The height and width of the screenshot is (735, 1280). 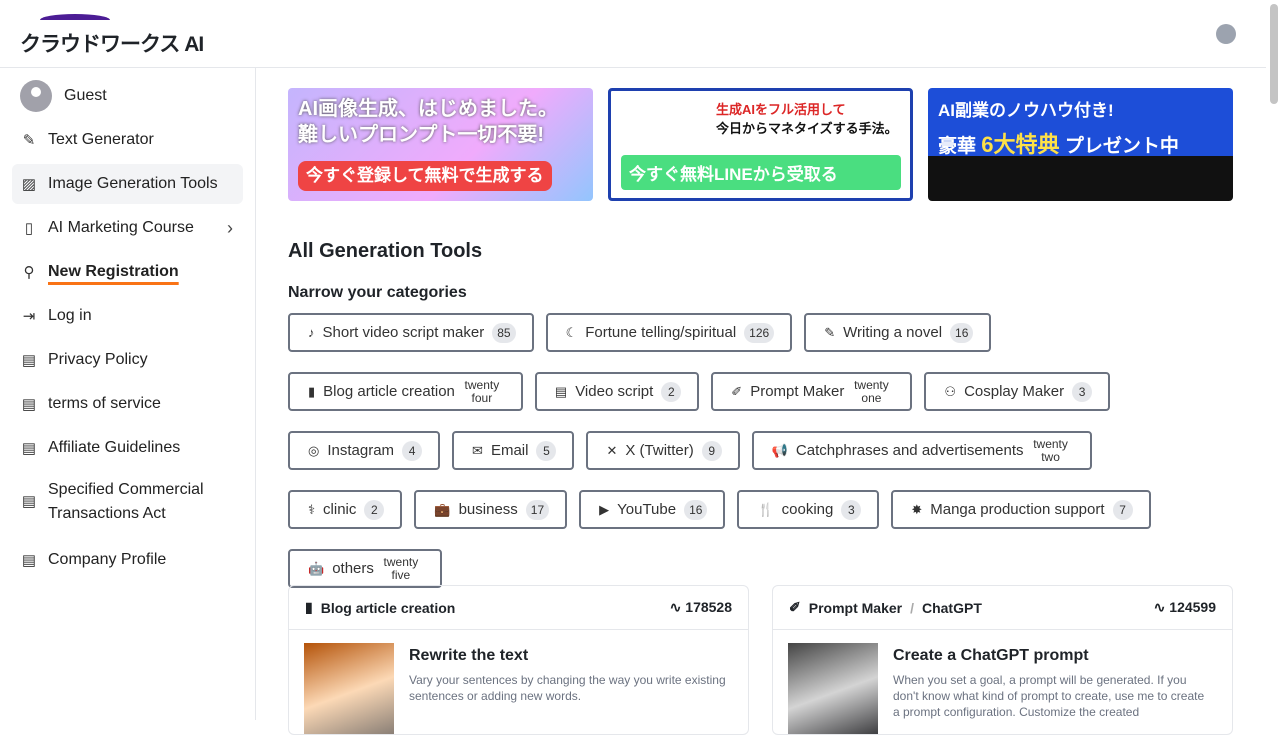 I want to click on category-icon: 💼, so click(x=442, y=509).